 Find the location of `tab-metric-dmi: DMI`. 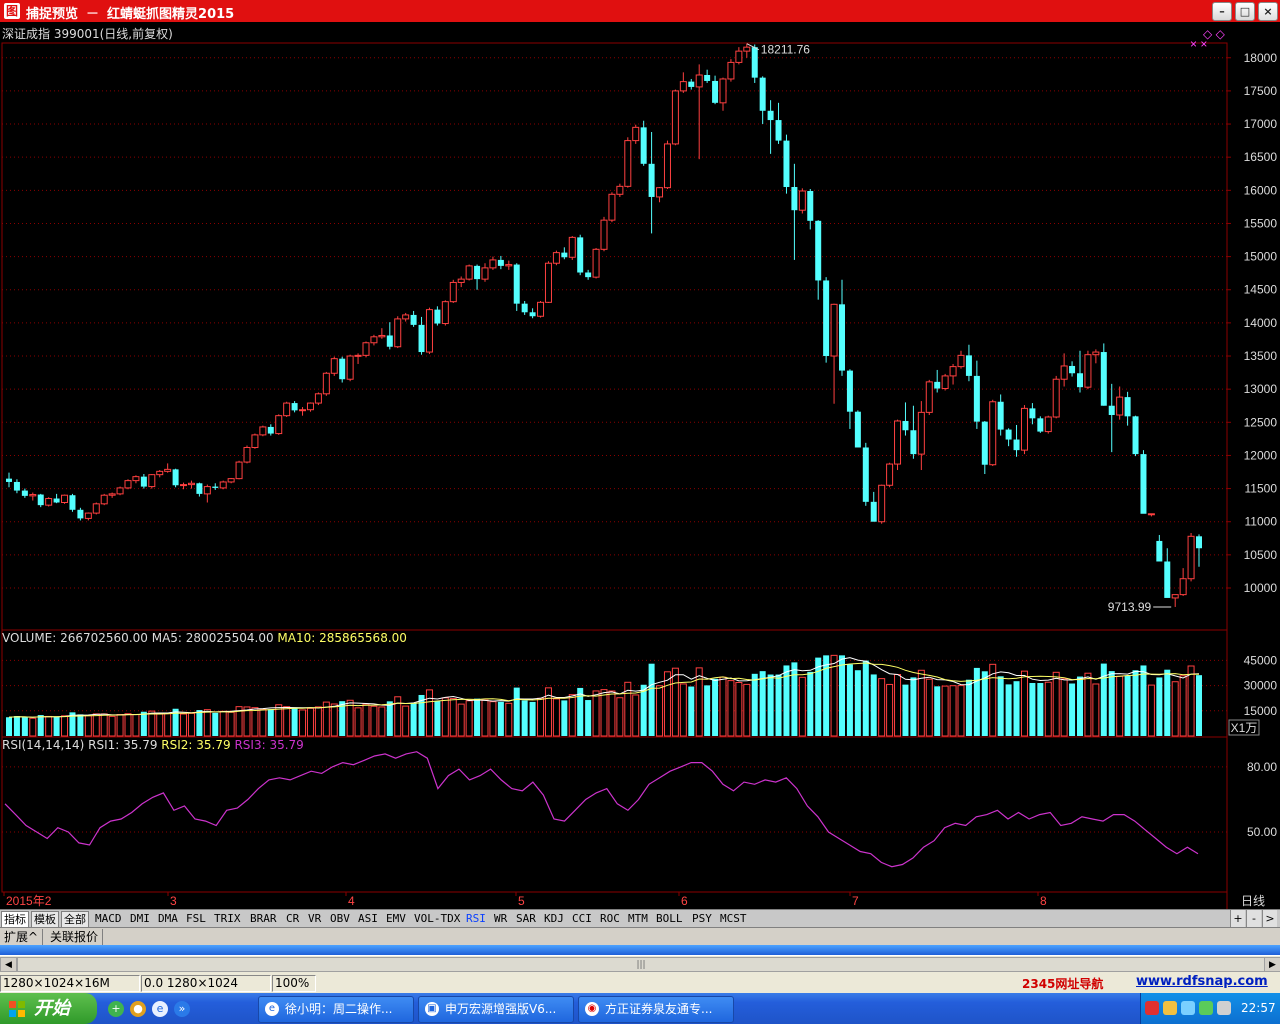

tab-metric-dmi: DMI is located at coordinates (140, 919).